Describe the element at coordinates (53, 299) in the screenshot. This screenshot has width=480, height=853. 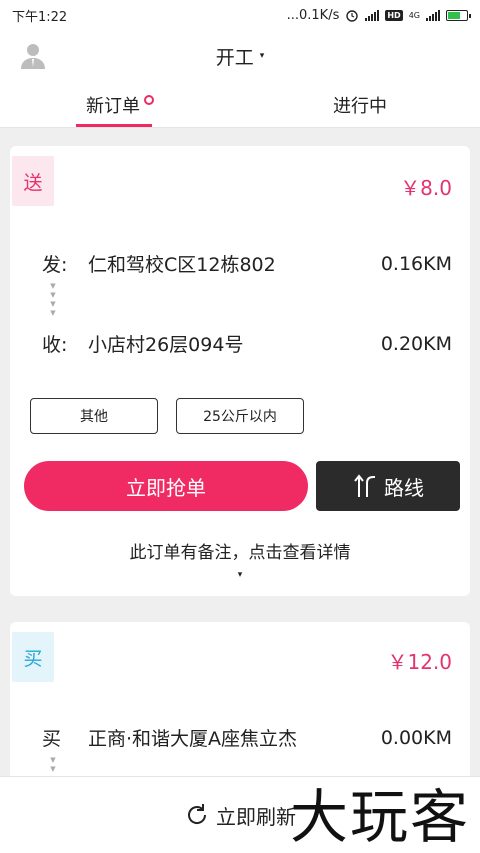
I see `route-arrows-icon: ▼ ▼ ▼ ▼` at that location.